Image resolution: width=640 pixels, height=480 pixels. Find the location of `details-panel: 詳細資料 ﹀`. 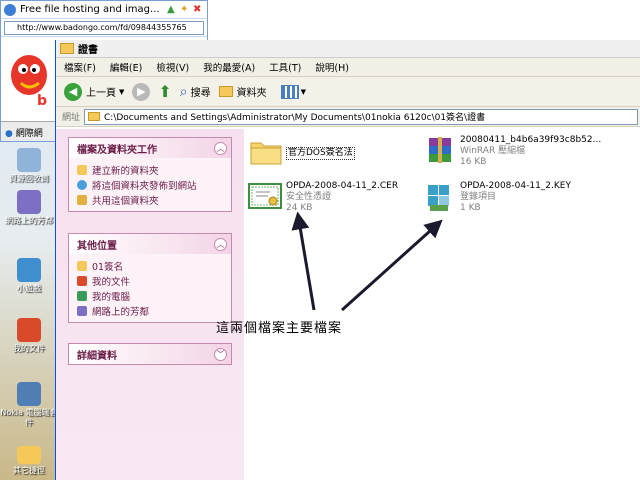

details-panel: 詳細資料 ﹀ is located at coordinates (150, 354).